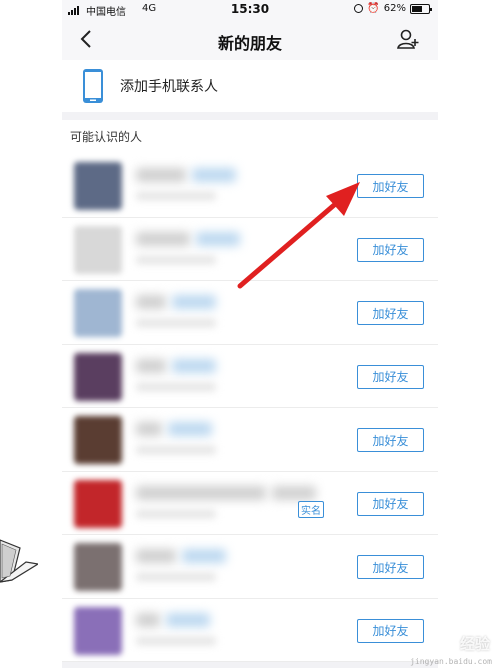 This screenshot has width=500, height=668. What do you see at coordinates (451, 661) in the screenshot?
I see `watermark-url: jingyan.baidu.com` at bounding box center [451, 661].